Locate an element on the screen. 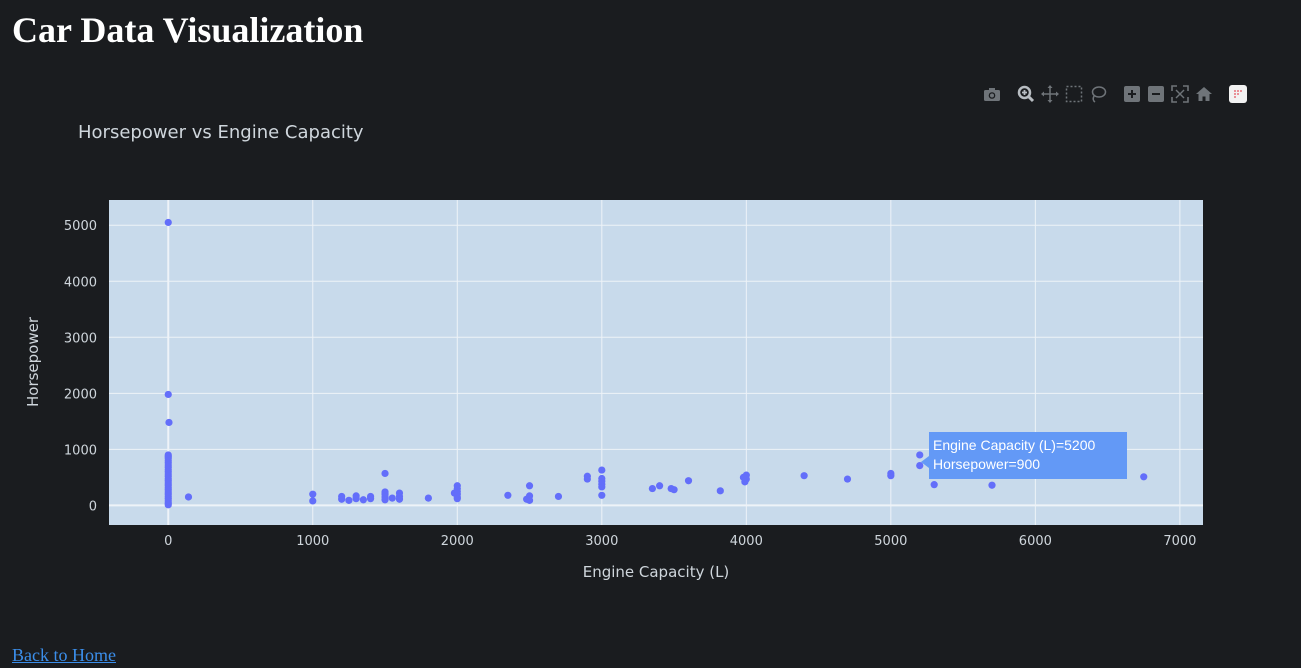  lasso-icon is located at coordinates (1098, 94).